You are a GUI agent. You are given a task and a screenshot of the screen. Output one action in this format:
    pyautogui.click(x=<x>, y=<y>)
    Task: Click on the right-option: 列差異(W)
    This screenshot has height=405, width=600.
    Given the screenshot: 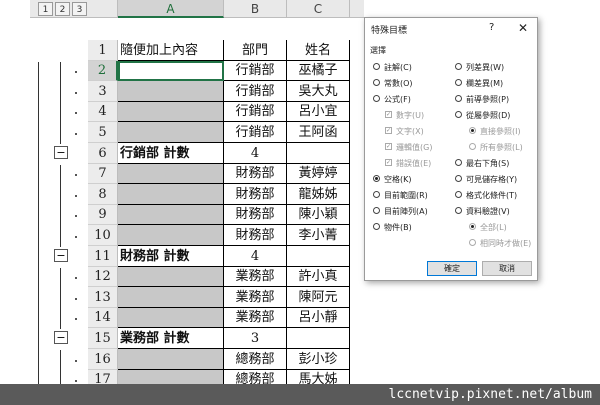 What is the action you would take?
    pyautogui.click(x=479, y=68)
    